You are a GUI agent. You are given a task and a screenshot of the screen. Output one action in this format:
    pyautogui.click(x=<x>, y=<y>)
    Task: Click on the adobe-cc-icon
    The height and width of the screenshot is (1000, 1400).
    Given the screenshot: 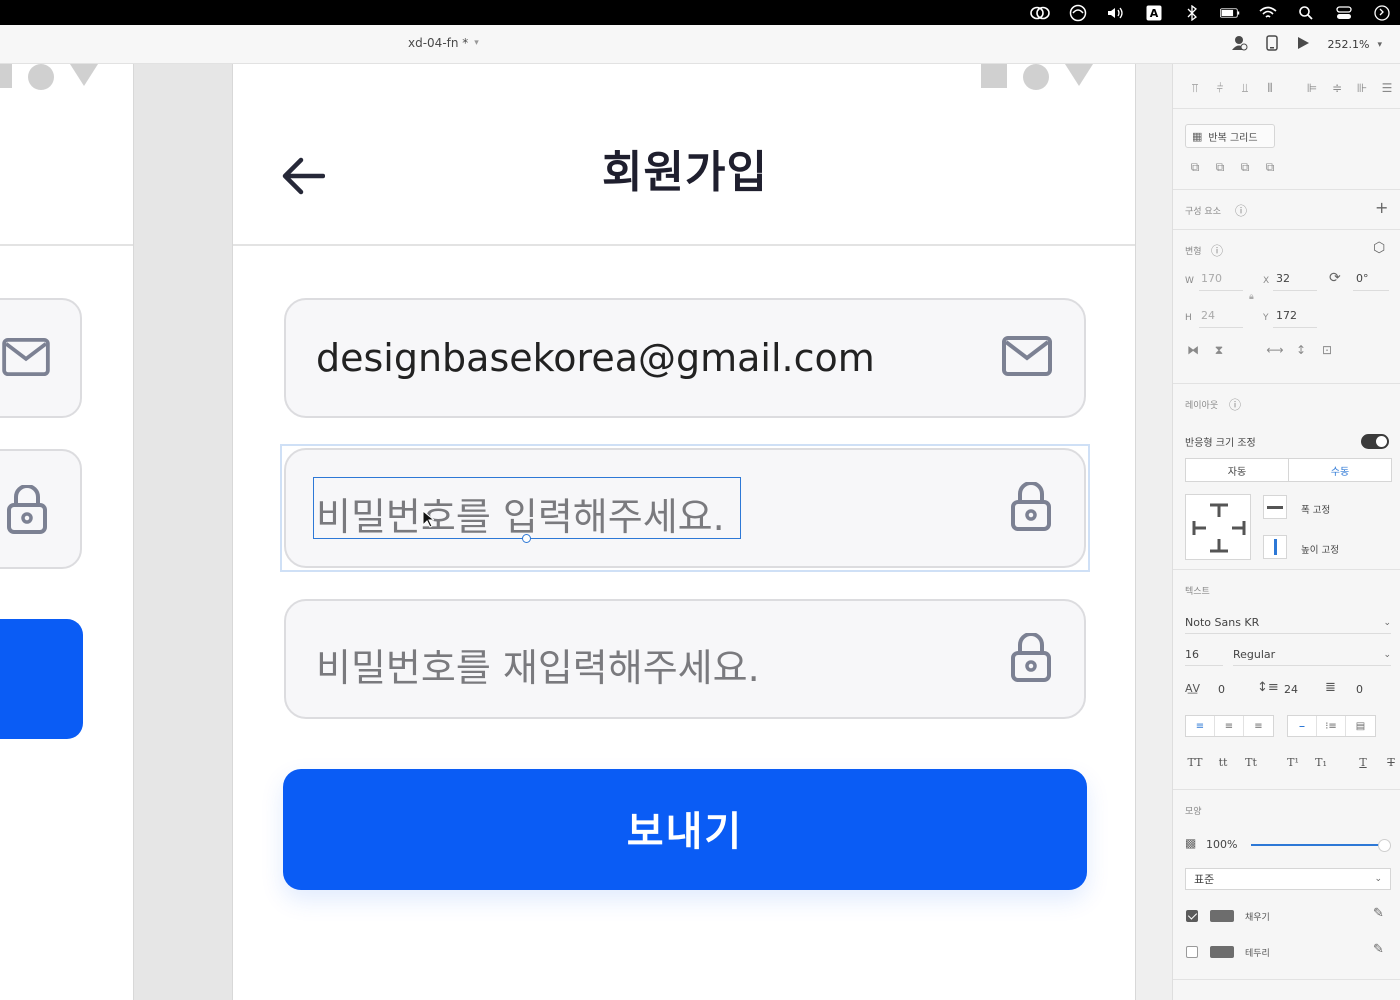 What is the action you would take?
    pyautogui.click(x=1040, y=13)
    